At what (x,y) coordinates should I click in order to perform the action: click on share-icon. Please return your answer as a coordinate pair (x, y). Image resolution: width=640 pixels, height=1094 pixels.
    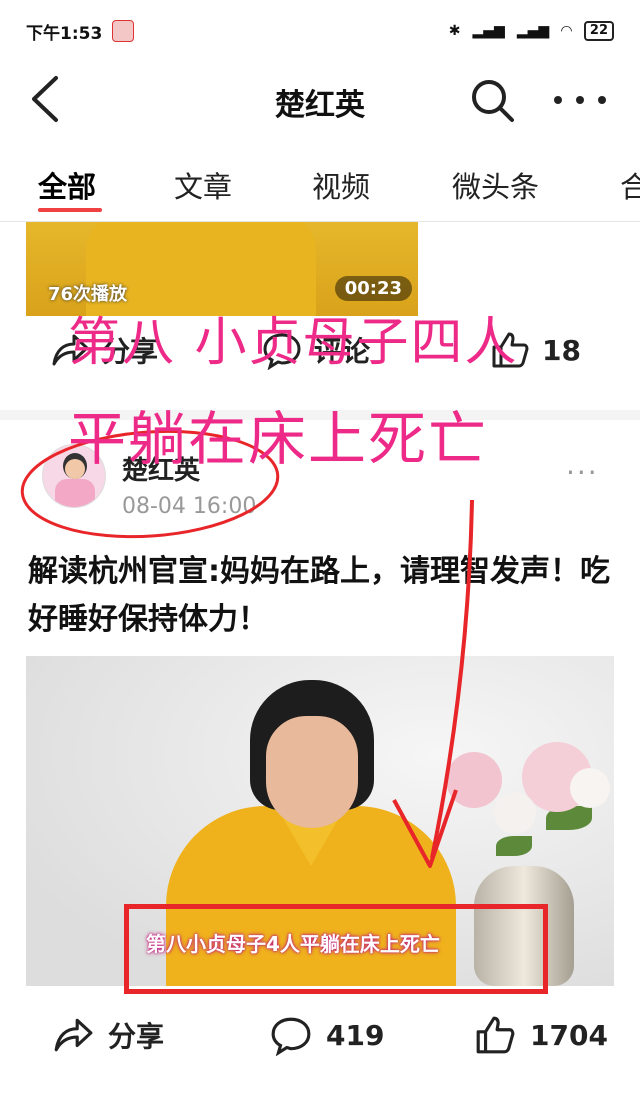
    Looking at the image, I should click on (73, 1035).